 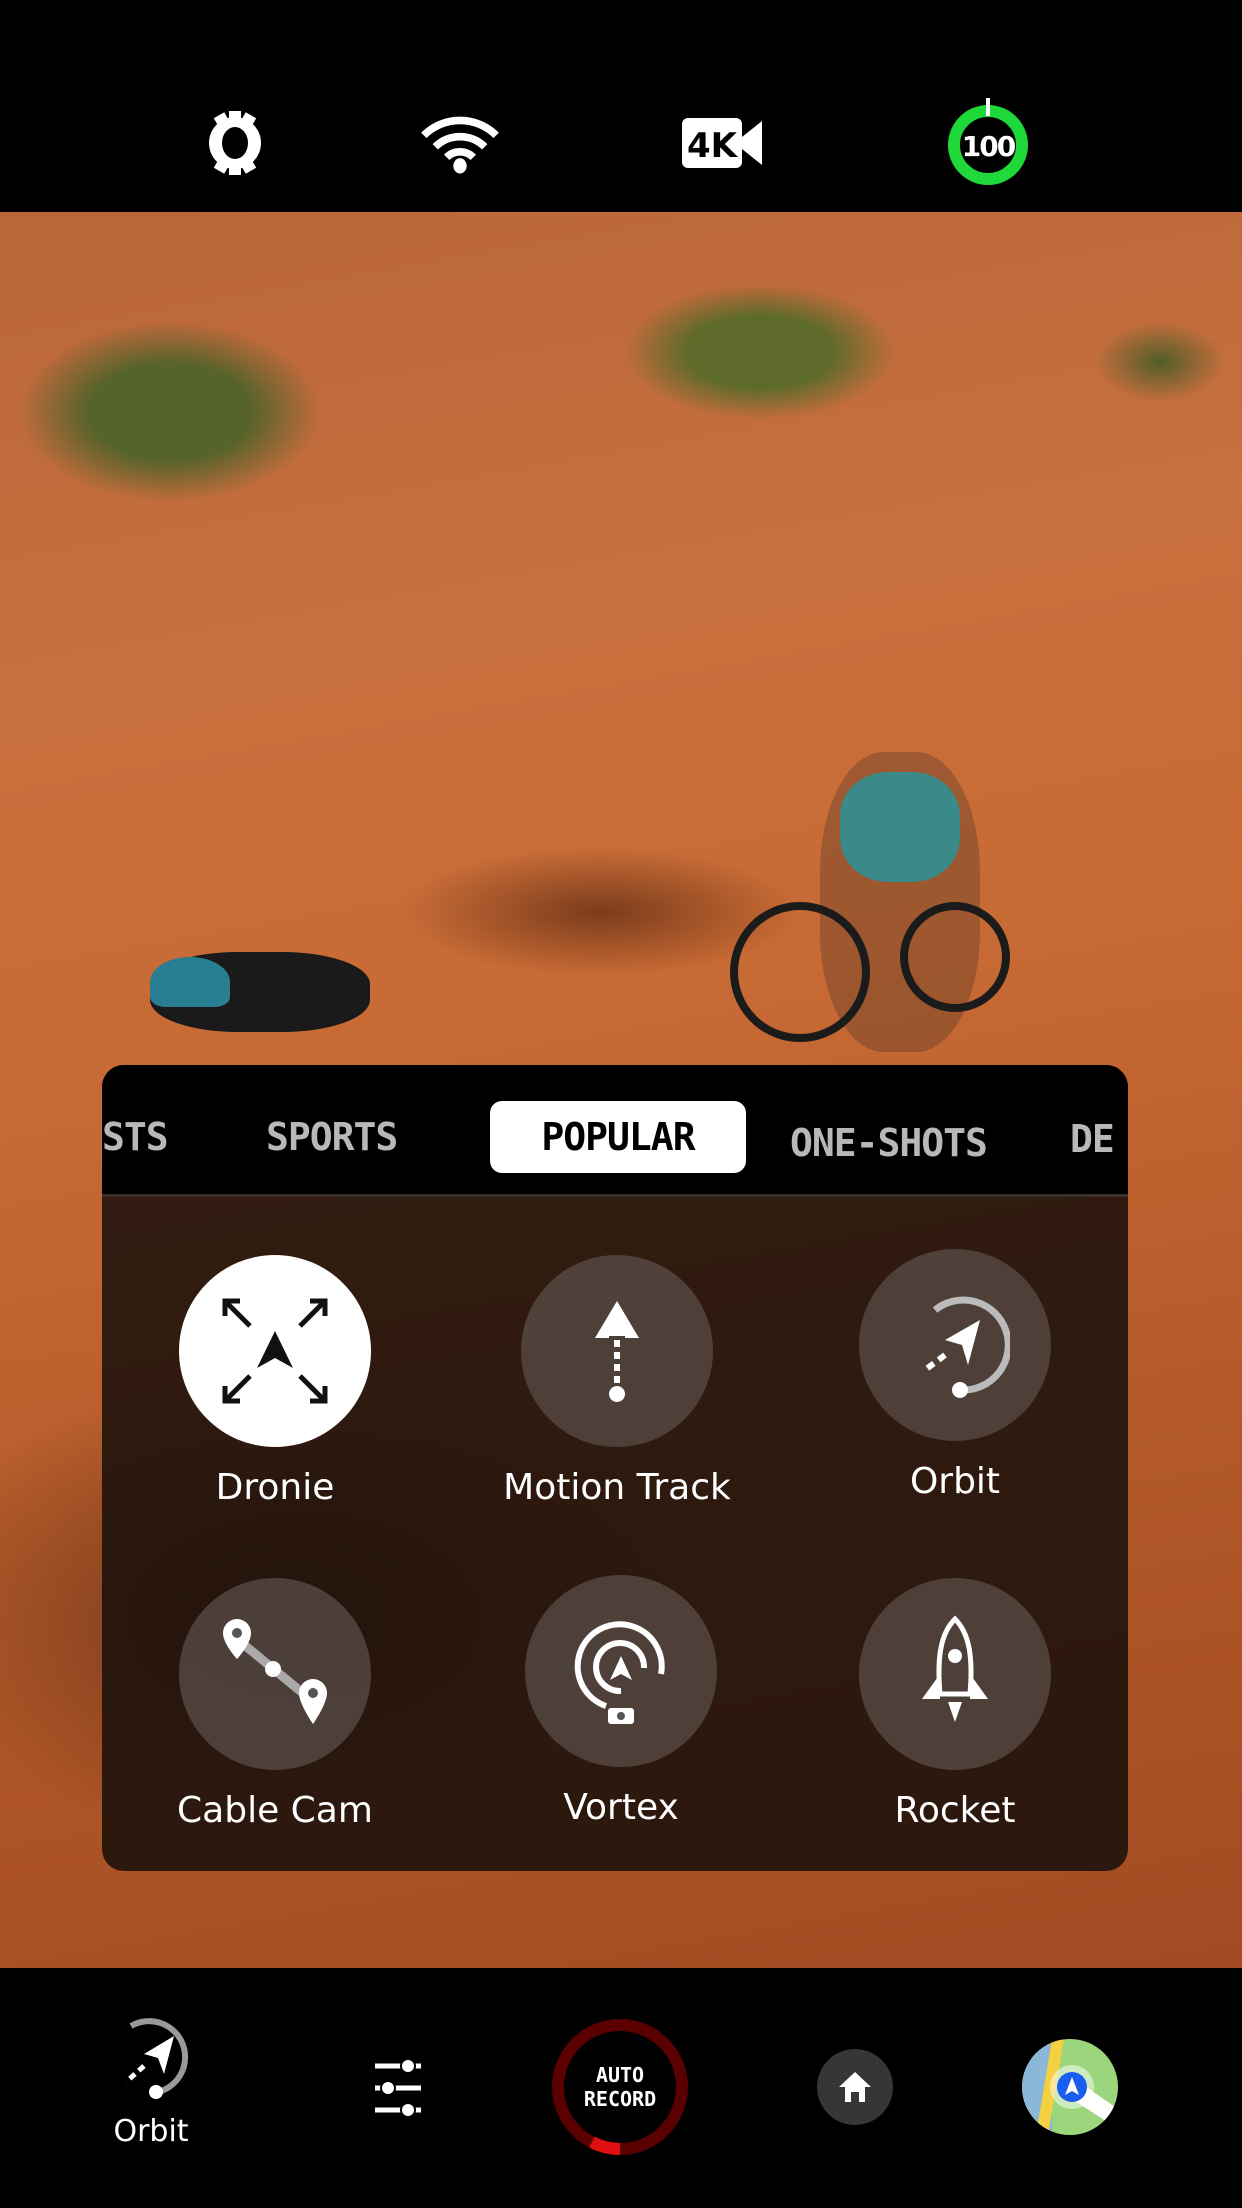 I want to click on tab-next: DE, so click(x=1092, y=1139).